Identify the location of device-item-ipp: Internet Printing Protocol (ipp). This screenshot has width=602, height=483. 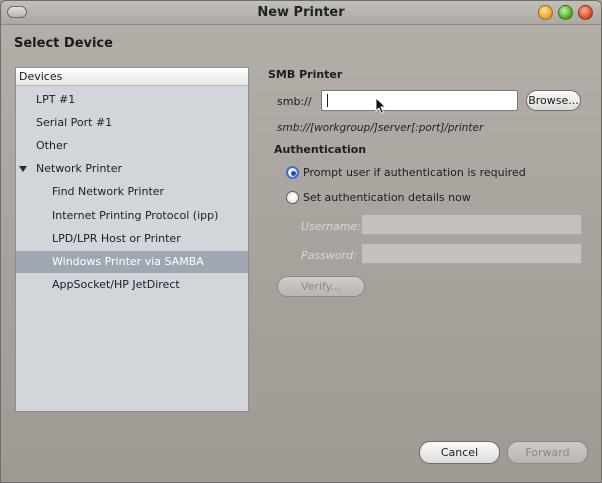
(132, 216).